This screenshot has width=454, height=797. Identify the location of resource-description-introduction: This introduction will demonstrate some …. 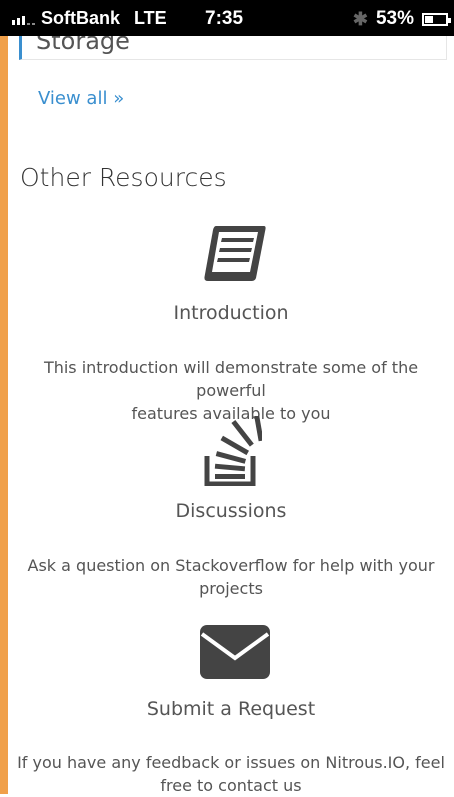
(231, 390).